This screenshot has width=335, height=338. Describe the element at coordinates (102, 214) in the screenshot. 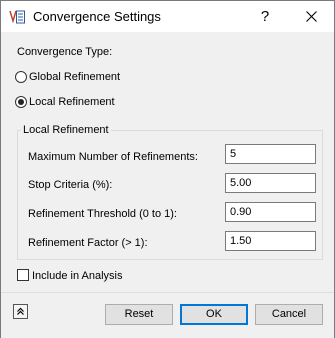

I see `refinement-threshold-label: Refinement Threshold (0 to 1):` at that location.